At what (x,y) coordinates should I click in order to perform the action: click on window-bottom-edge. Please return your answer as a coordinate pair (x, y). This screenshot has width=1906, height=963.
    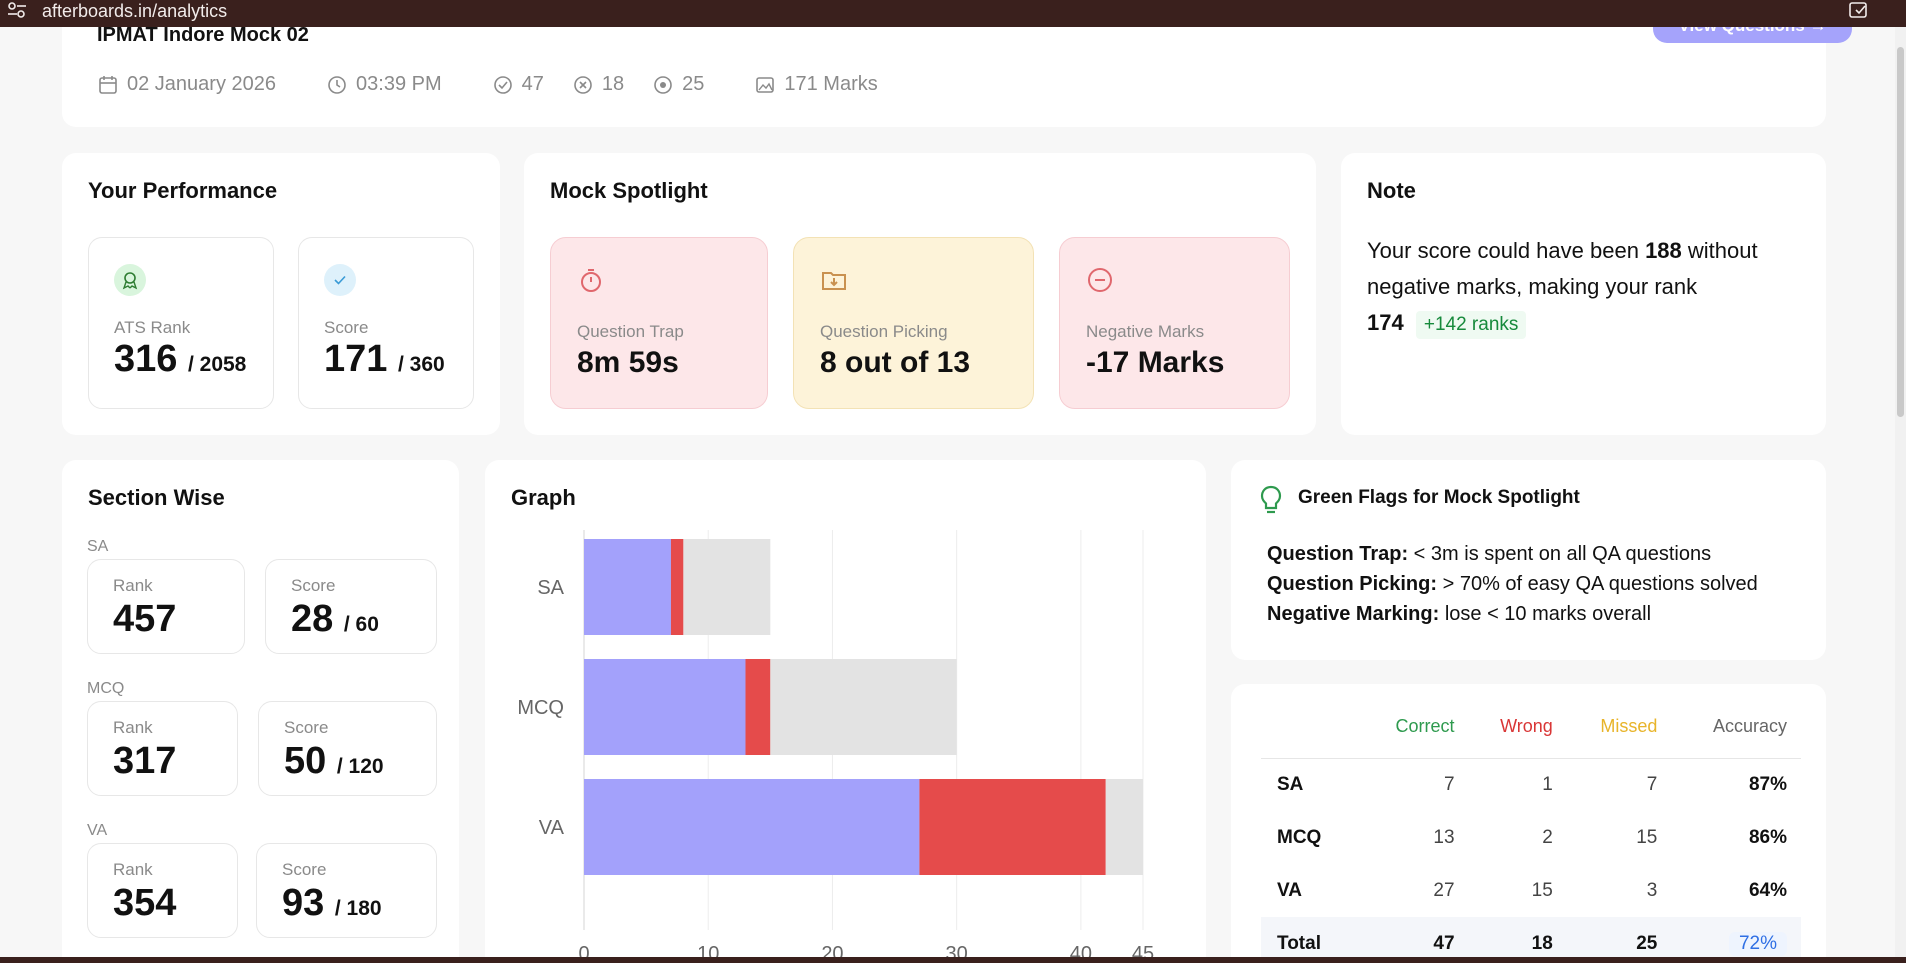
    Looking at the image, I should click on (953, 960).